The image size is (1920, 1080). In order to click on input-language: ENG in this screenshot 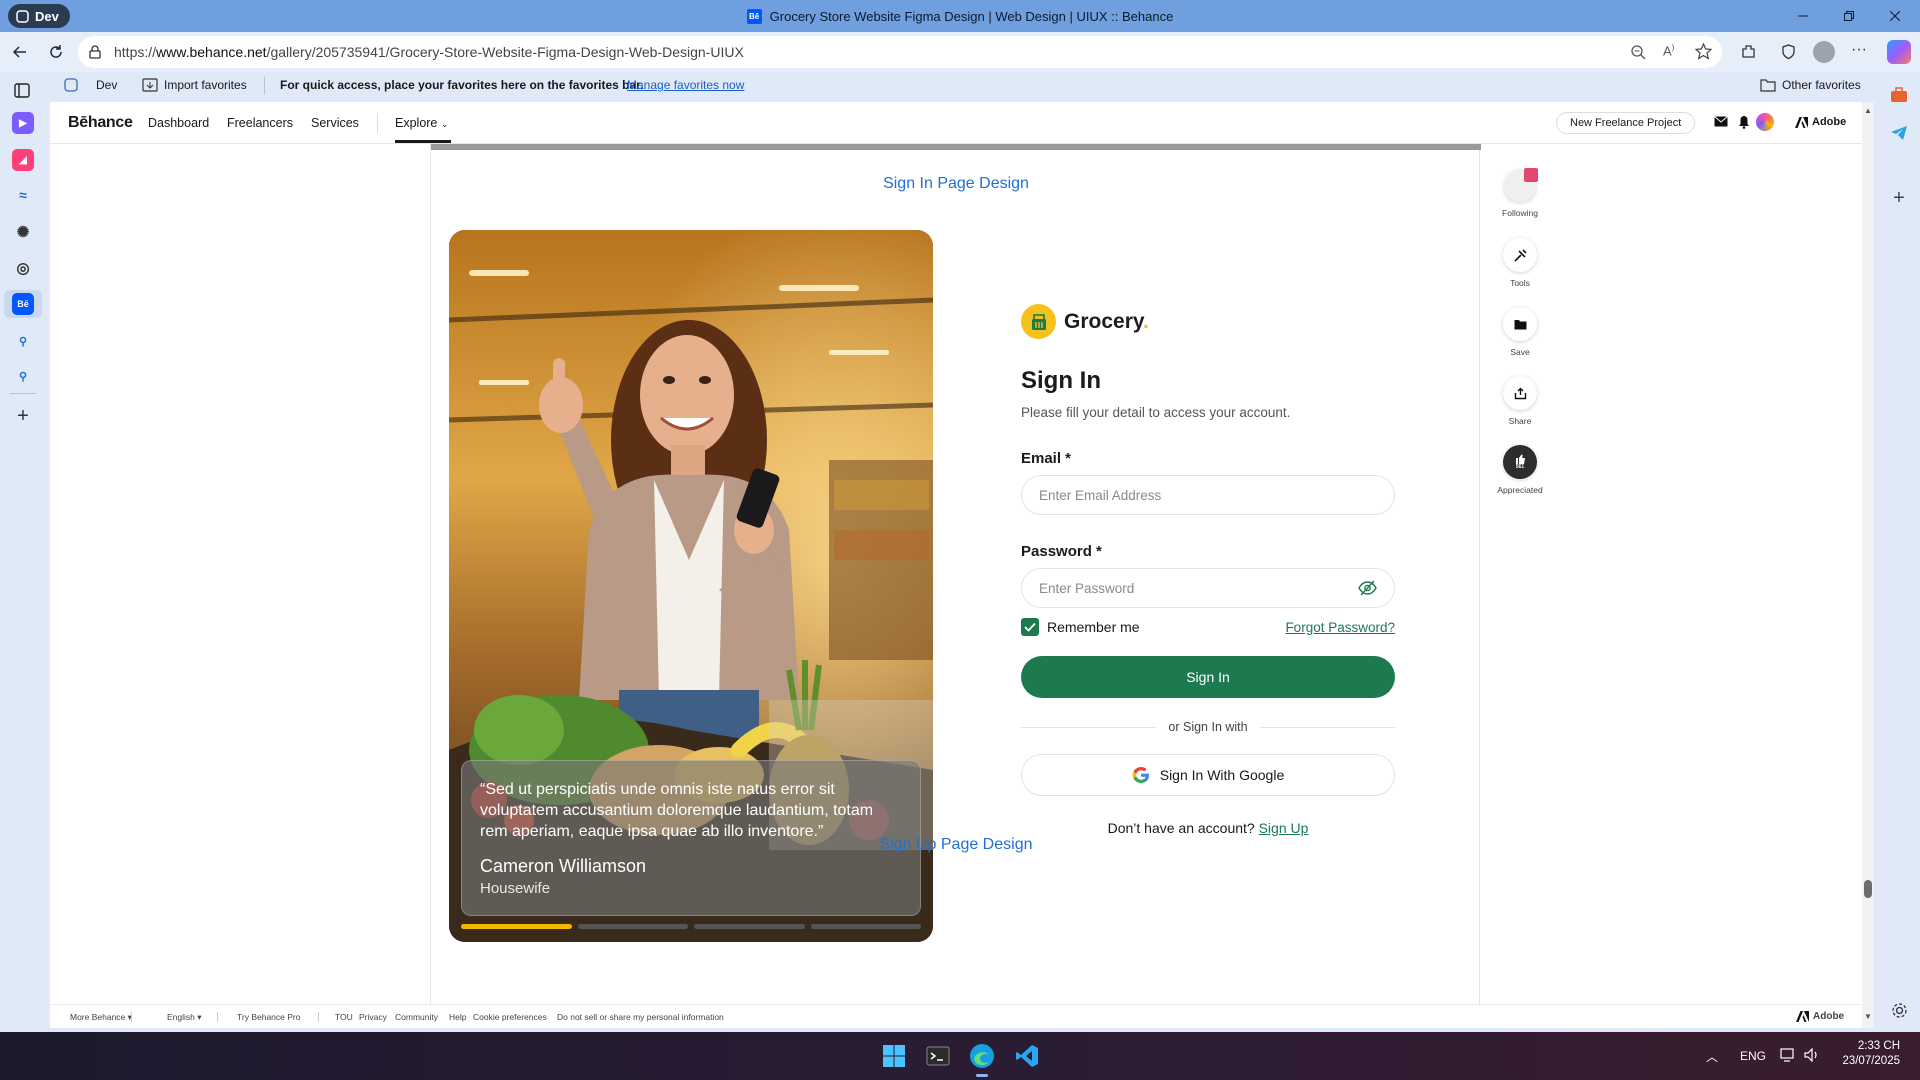, I will do `click(1753, 1056)`.